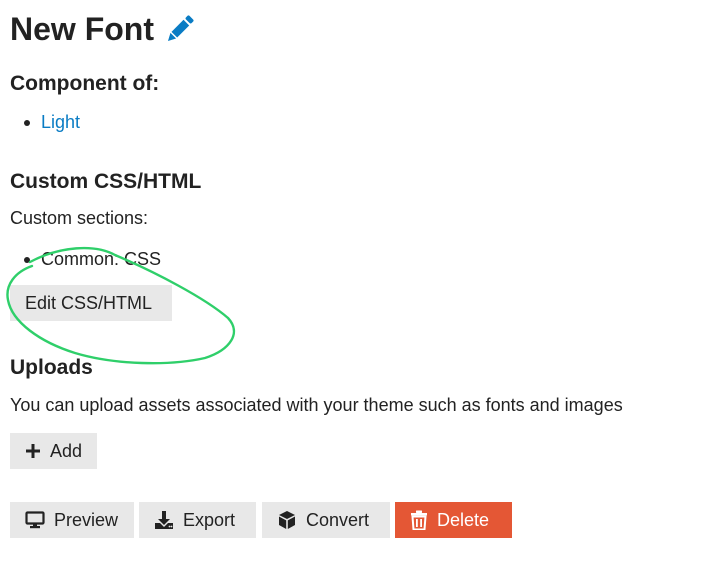 This screenshot has width=705, height=588. Describe the element at coordinates (209, 519) in the screenshot. I see `export-label: Export` at that location.